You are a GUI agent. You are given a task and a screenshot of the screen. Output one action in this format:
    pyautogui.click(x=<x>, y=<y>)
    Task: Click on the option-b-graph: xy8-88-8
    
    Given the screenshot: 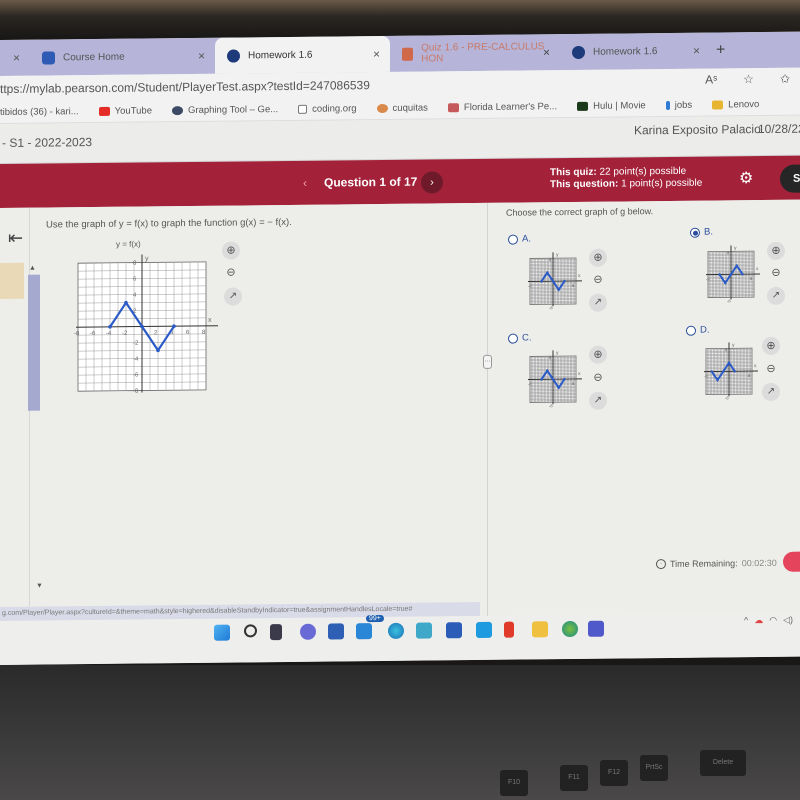 What is the action you would take?
    pyautogui.click(x=731, y=274)
    